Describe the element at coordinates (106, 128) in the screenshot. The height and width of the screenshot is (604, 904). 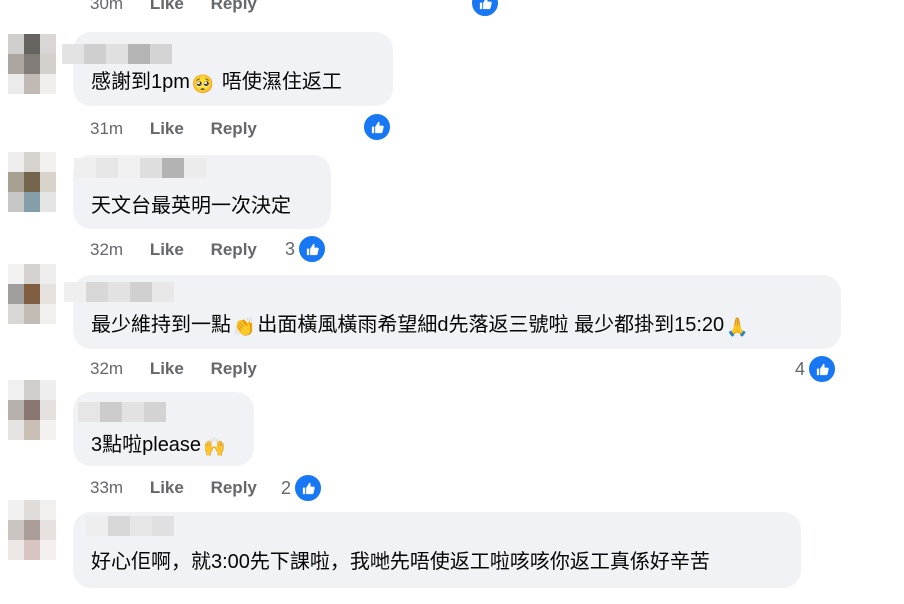
I see `comment-time: 31m` at that location.